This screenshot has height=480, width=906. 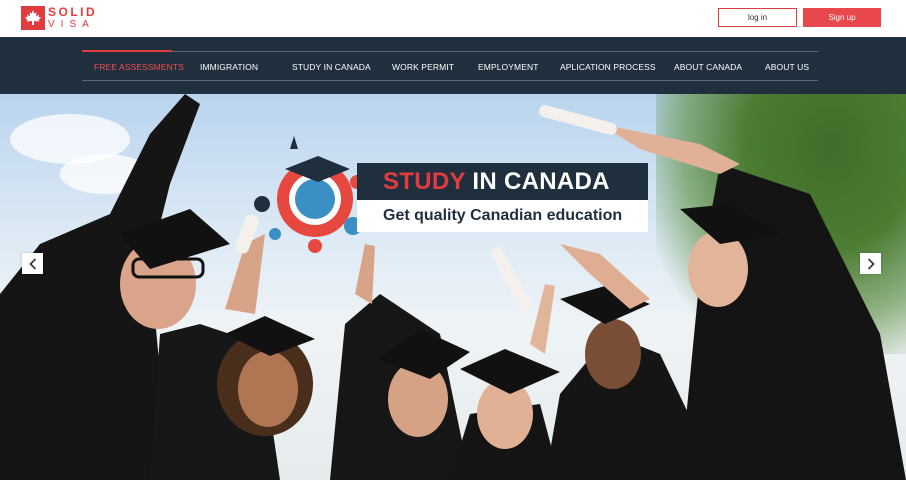 What do you see at coordinates (453, 18) in the screenshot?
I see `top-bar: SOLID VISA log in Sign up` at bounding box center [453, 18].